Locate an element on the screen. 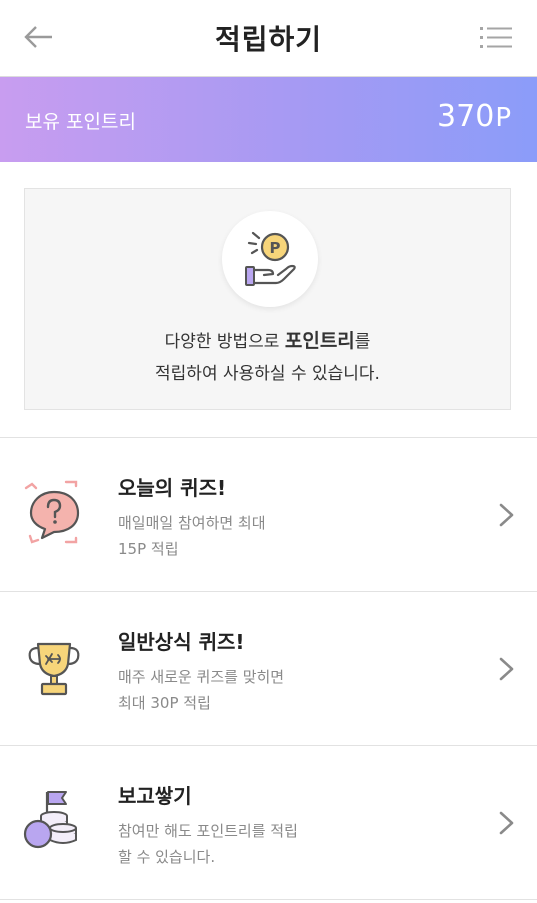 This screenshot has height=903, width=537. info-text-prefix: 다양한 방법으로 is located at coordinates (224, 342).